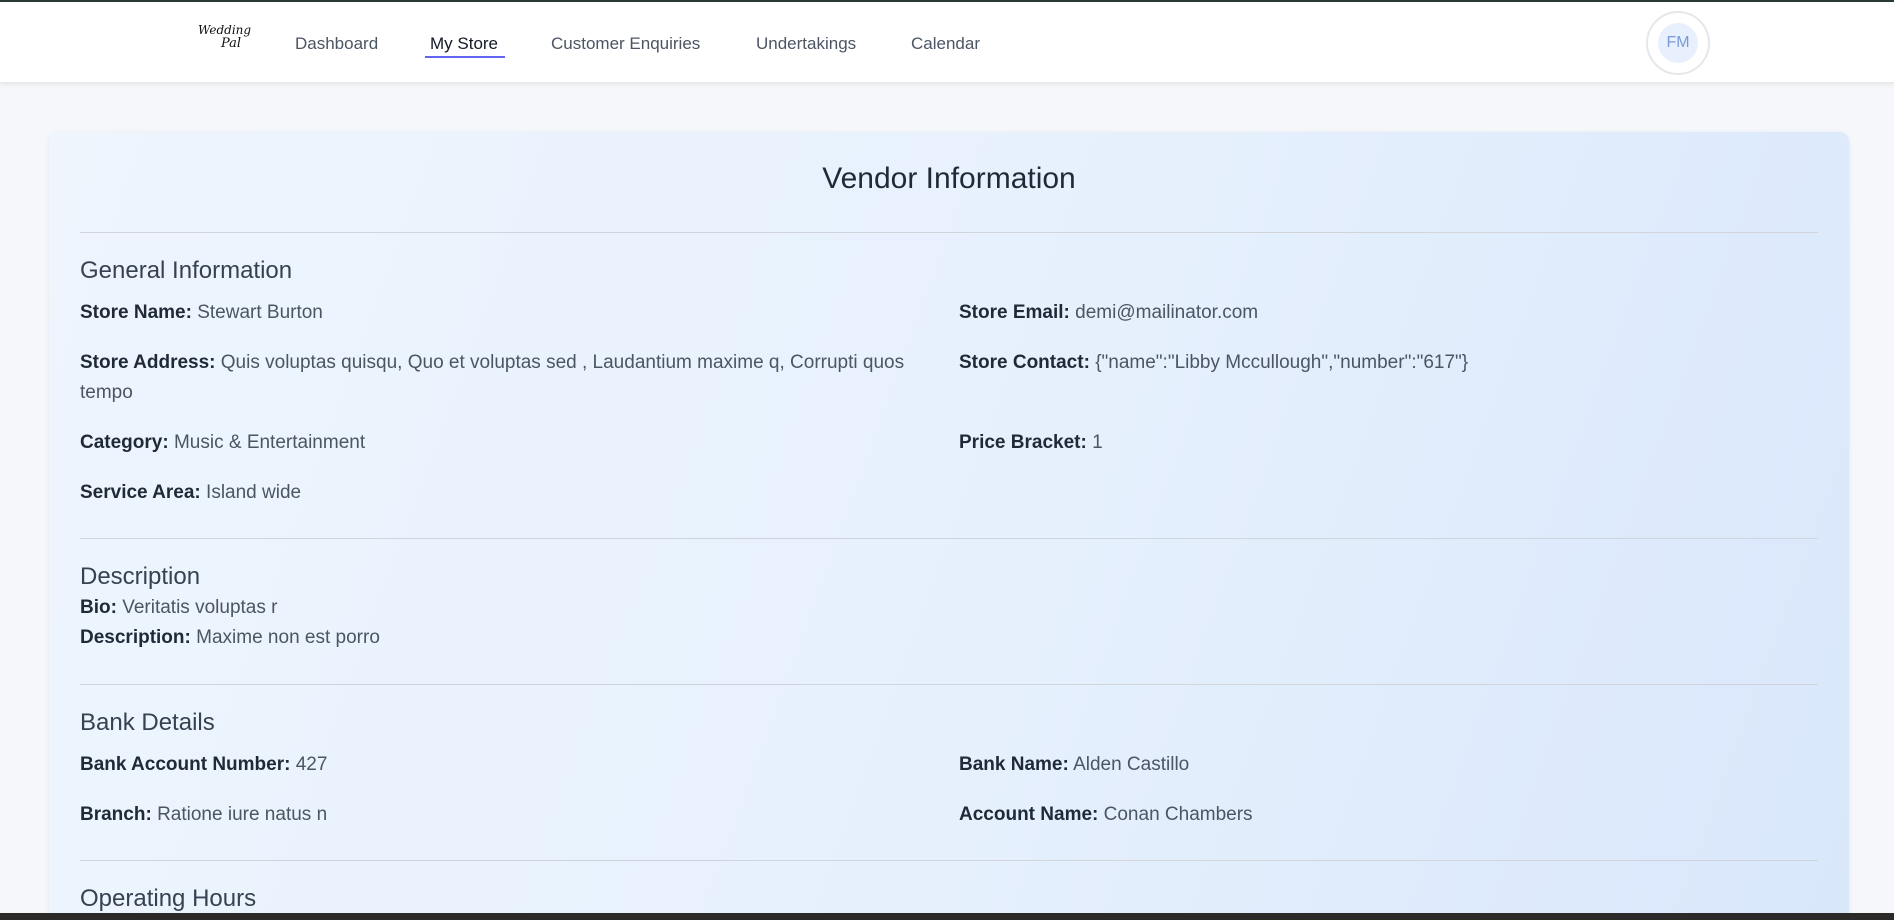  I want to click on wedding-pal-logo: Wedding Pal, so click(225, 40).